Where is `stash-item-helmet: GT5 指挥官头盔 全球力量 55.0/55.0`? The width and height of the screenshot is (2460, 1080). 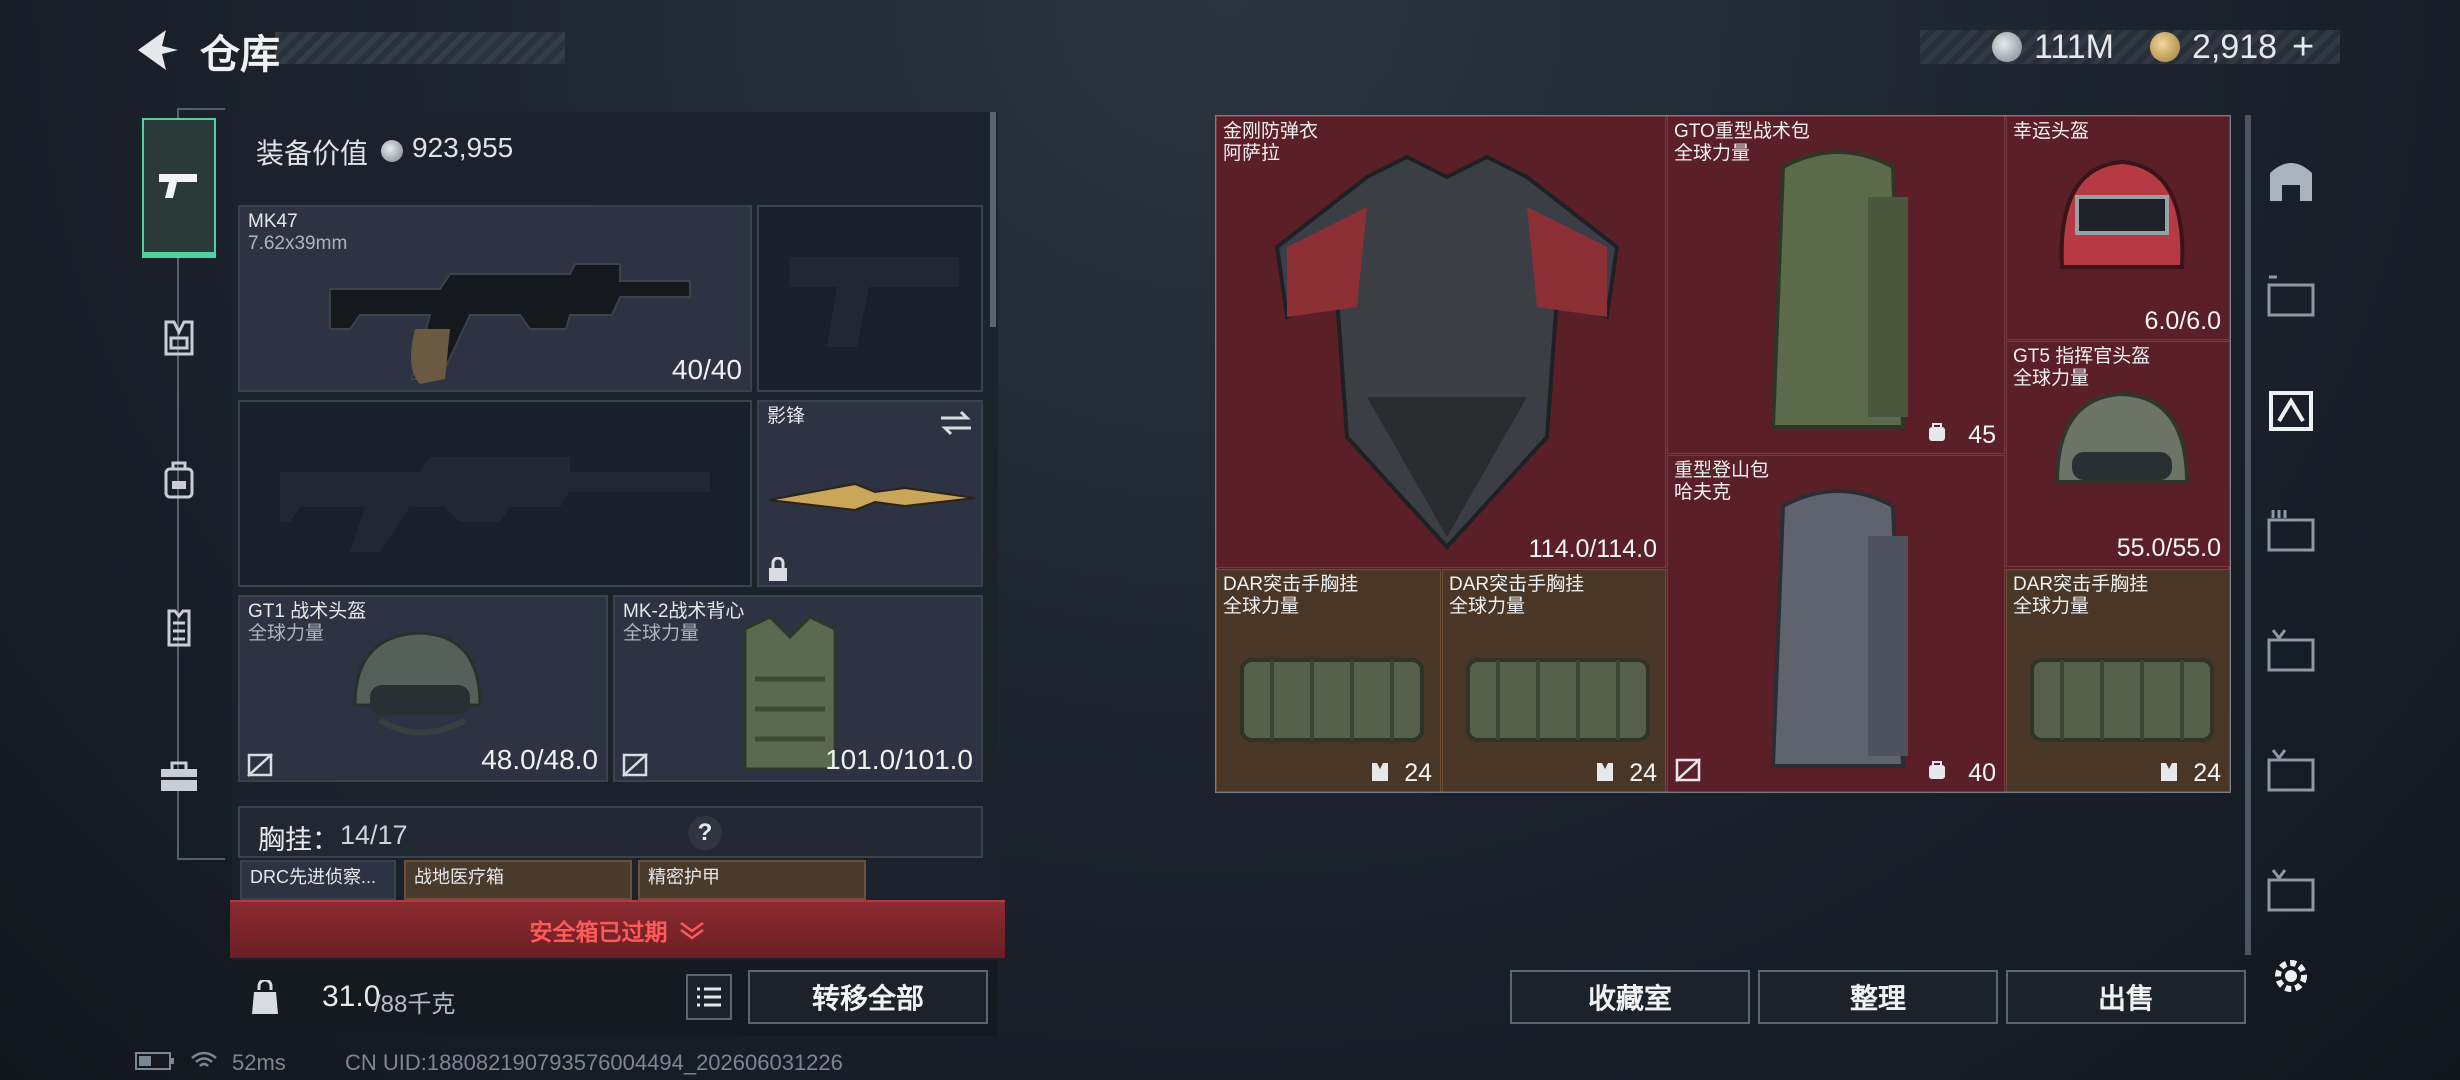 stash-item-helmet: GT5 指挥官头盔 全球力量 55.0/55.0 is located at coordinates (2118, 454).